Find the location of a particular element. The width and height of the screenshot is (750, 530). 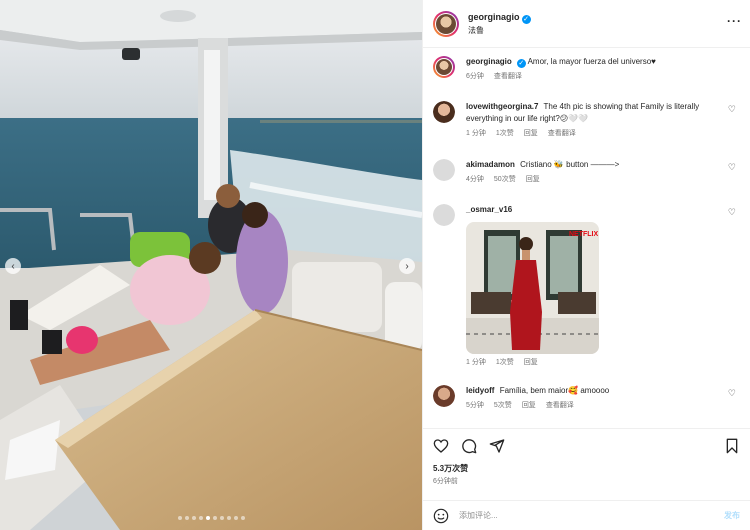

comment-icon is located at coordinates (469, 446).